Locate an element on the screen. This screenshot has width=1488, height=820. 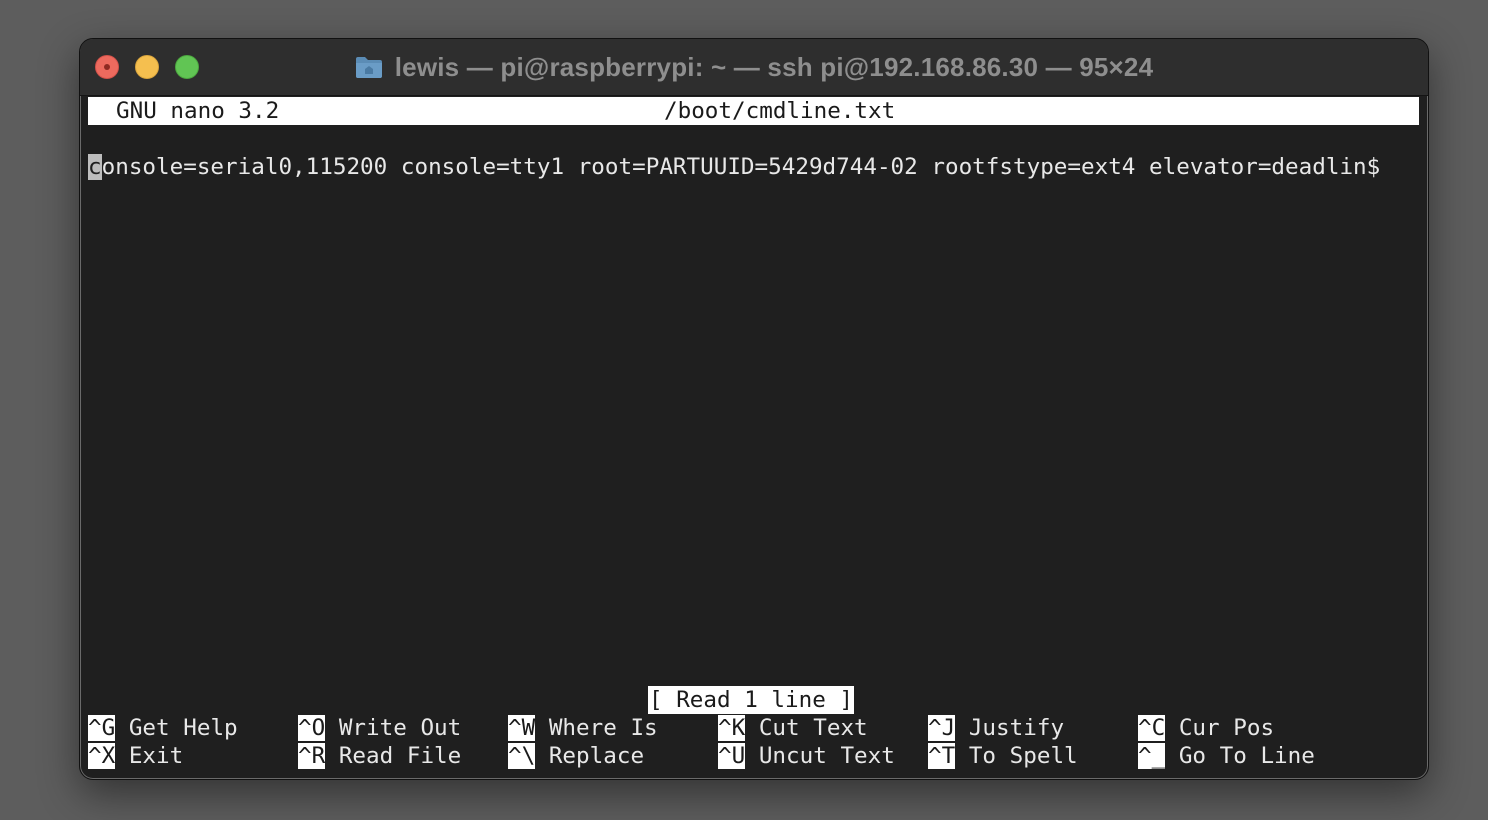
shortcut-cur-pos: ^C Cur Pos is located at coordinates (1206, 728).